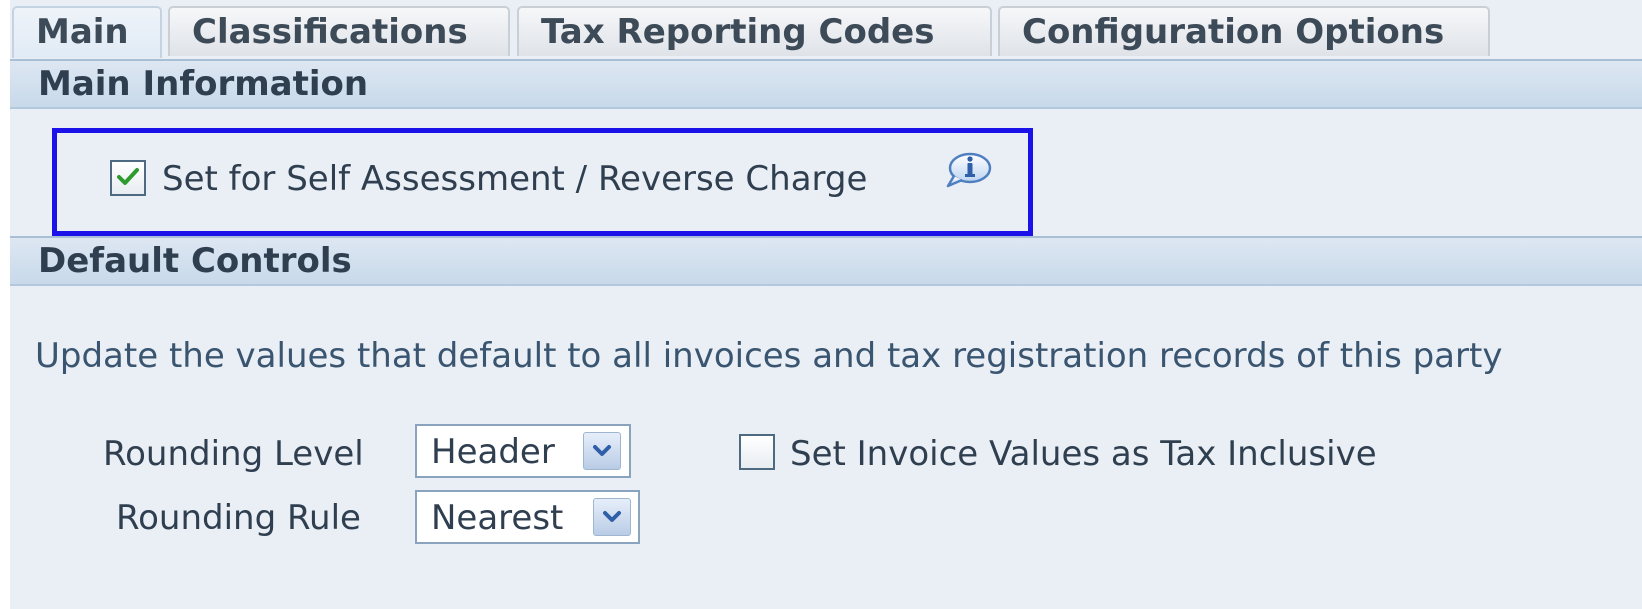 This screenshot has width=1642, height=609. Describe the element at coordinates (969, 170) in the screenshot. I see `info-icon` at that location.